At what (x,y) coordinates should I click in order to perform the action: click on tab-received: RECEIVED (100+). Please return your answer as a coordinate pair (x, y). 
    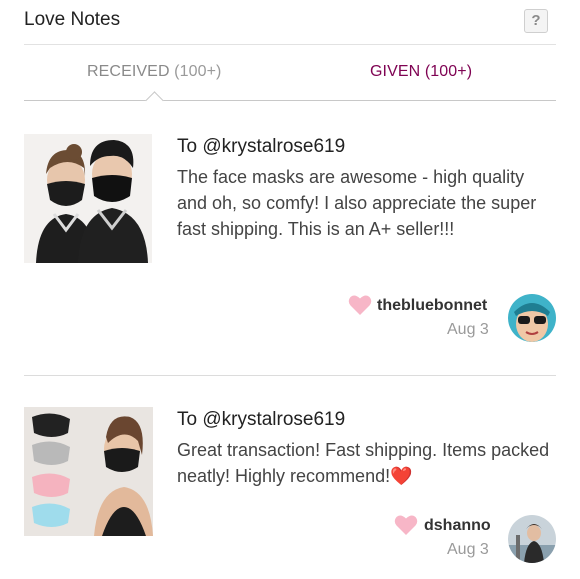
    Looking at the image, I should click on (154, 72).